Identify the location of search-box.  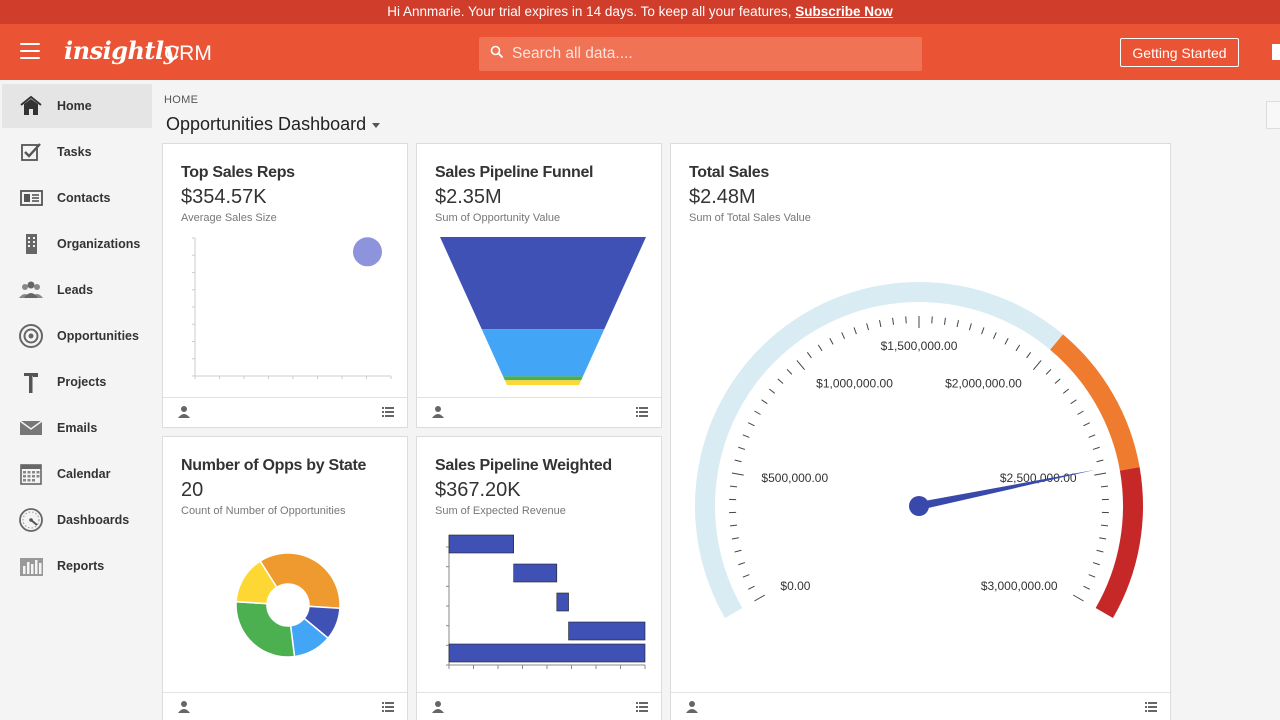
(700, 54).